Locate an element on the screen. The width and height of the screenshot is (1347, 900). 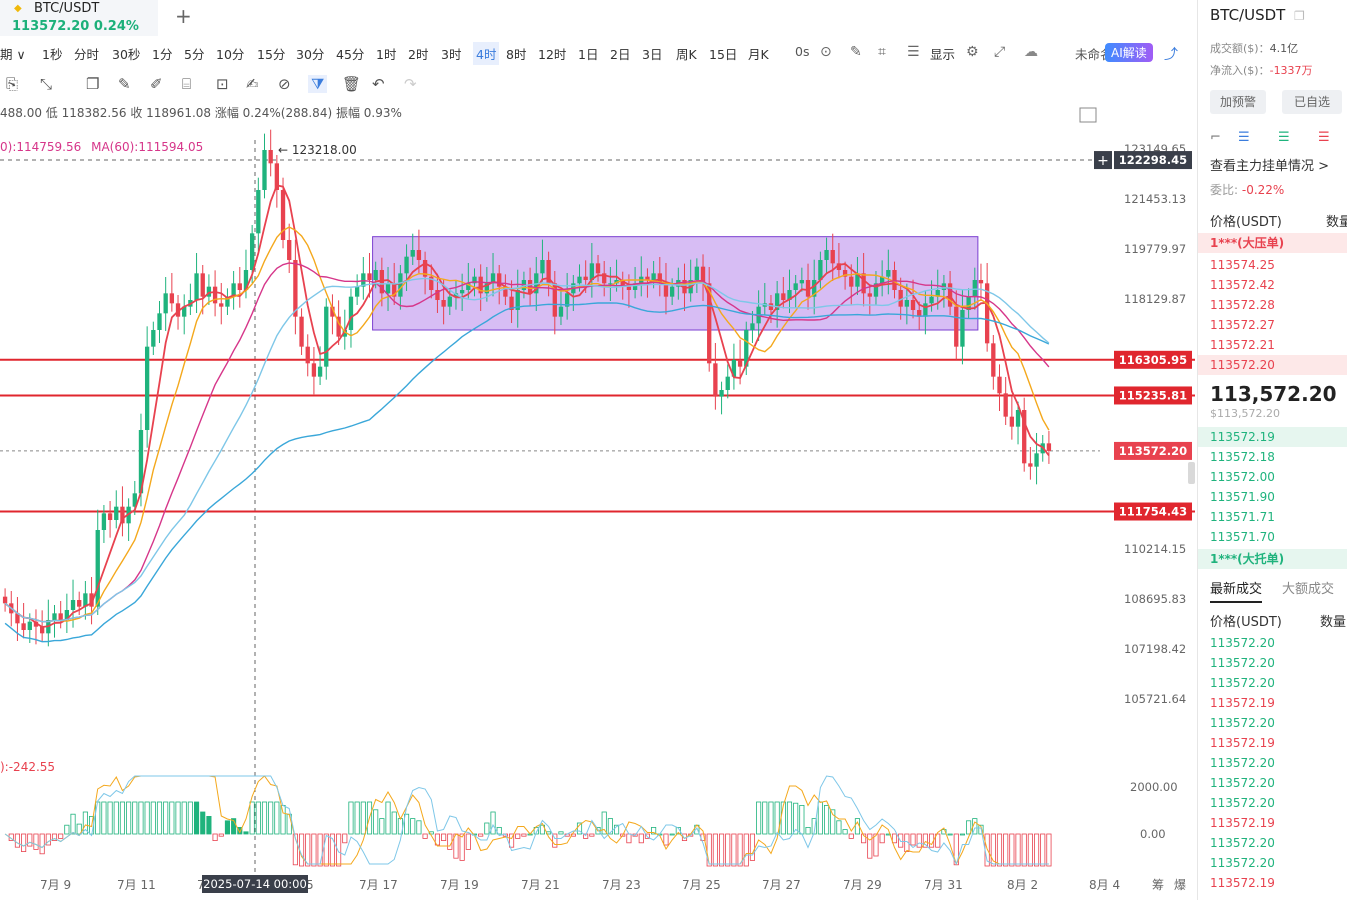
timeframe-20: 15日 is located at coordinates (723, 53).